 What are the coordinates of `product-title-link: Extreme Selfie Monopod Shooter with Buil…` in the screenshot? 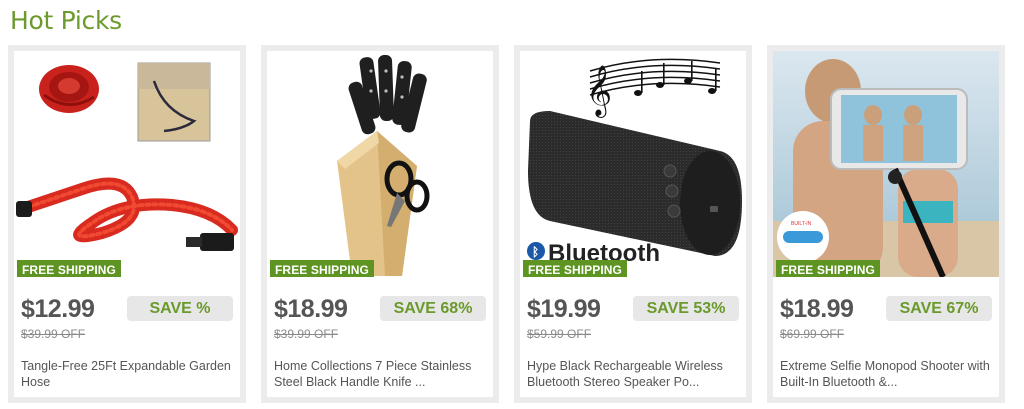 It's located at (888, 374).